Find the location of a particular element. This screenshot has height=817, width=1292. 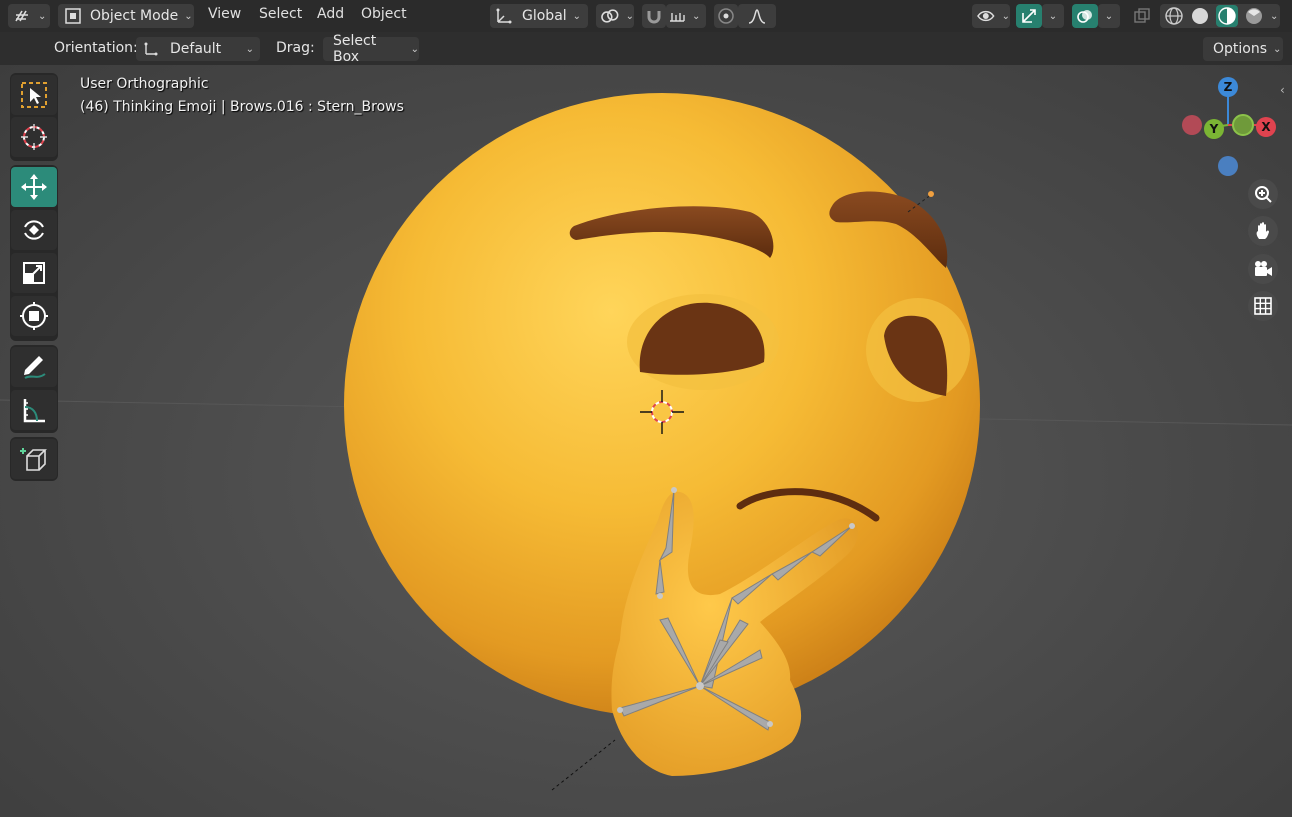

gizmo-icon is located at coordinates (1029, 16).